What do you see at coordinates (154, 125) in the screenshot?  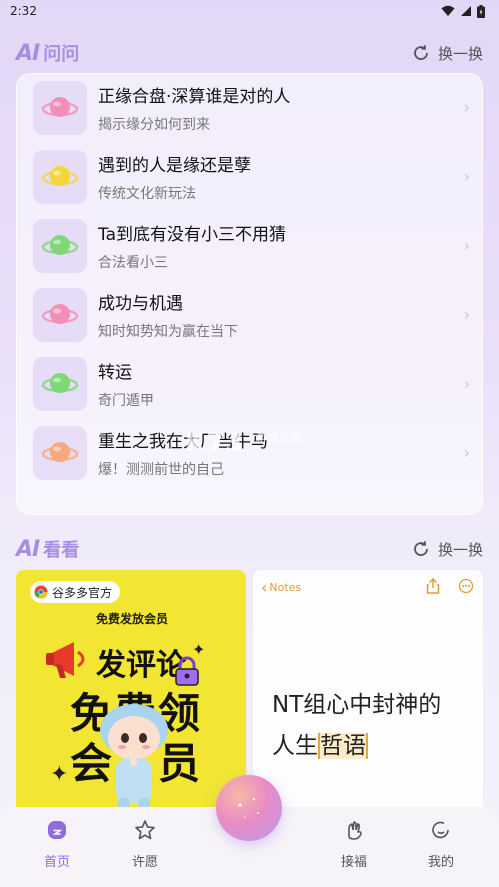 I see `list-item-subtitle: 揭示缘分如何到来` at bounding box center [154, 125].